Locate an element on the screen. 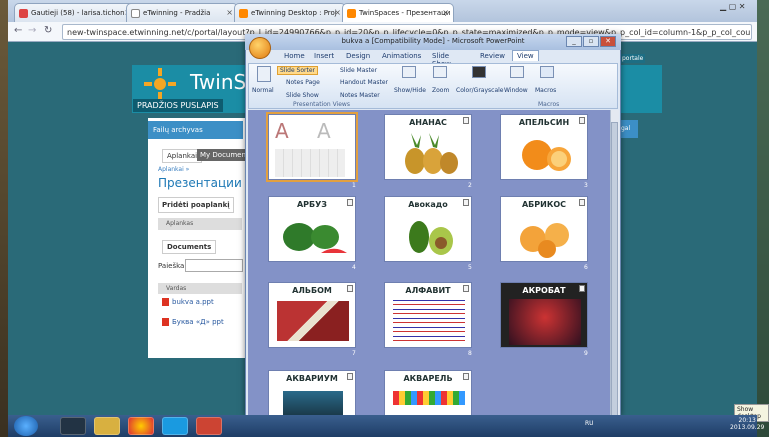 This screenshot has height=437, width=769. slide-thumbnail: АКРОБАТ is located at coordinates (544, 315).